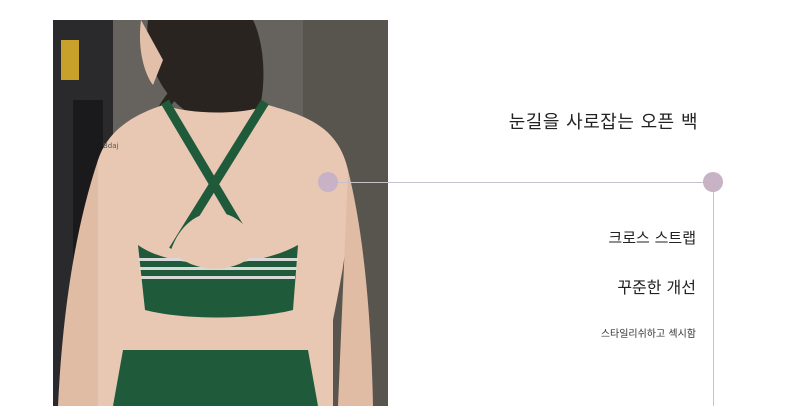 This screenshot has width=790, height=418. Describe the element at coordinates (328, 182) in the screenshot. I see `callout-dot-left` at that location.